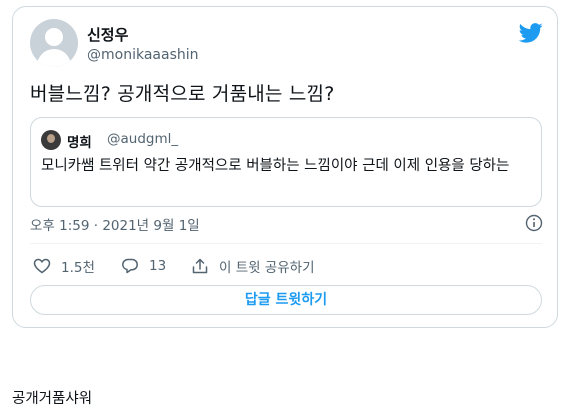 This screenshot has height=420, width=571. What do you see at coordinates (107, 34) in the screenshot?
I see `author-display-name: 신정우` at bounding box center [107, 34].